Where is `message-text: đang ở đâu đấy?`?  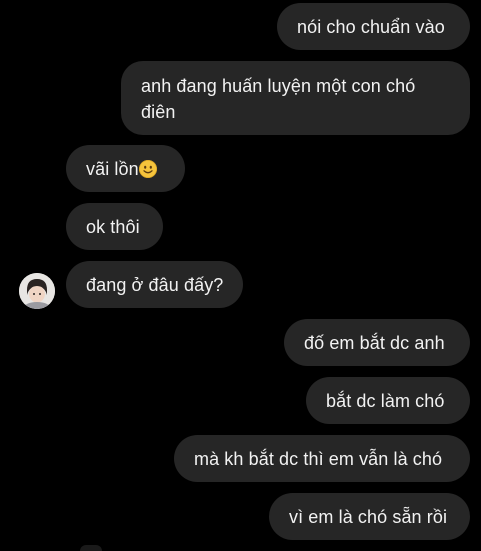 message-text: đang ở đâu đấy? is located at coordinates (155, 284).